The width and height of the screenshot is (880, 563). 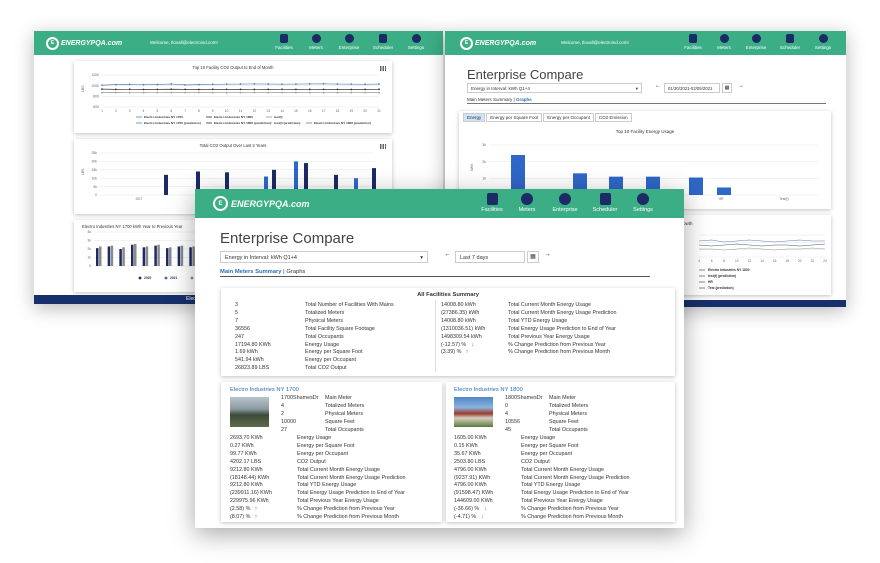 What do you see at coordinates (365, 111) in the screenshot?
I see `x-tick-label: 20` at bounding box center [365, 111].